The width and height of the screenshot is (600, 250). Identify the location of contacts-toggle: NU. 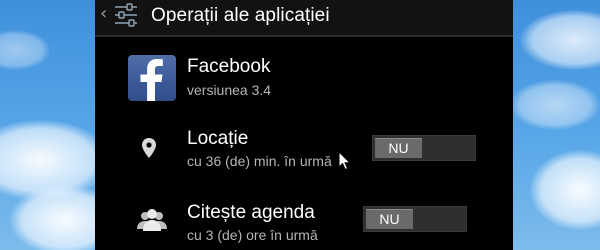
(415, 219).